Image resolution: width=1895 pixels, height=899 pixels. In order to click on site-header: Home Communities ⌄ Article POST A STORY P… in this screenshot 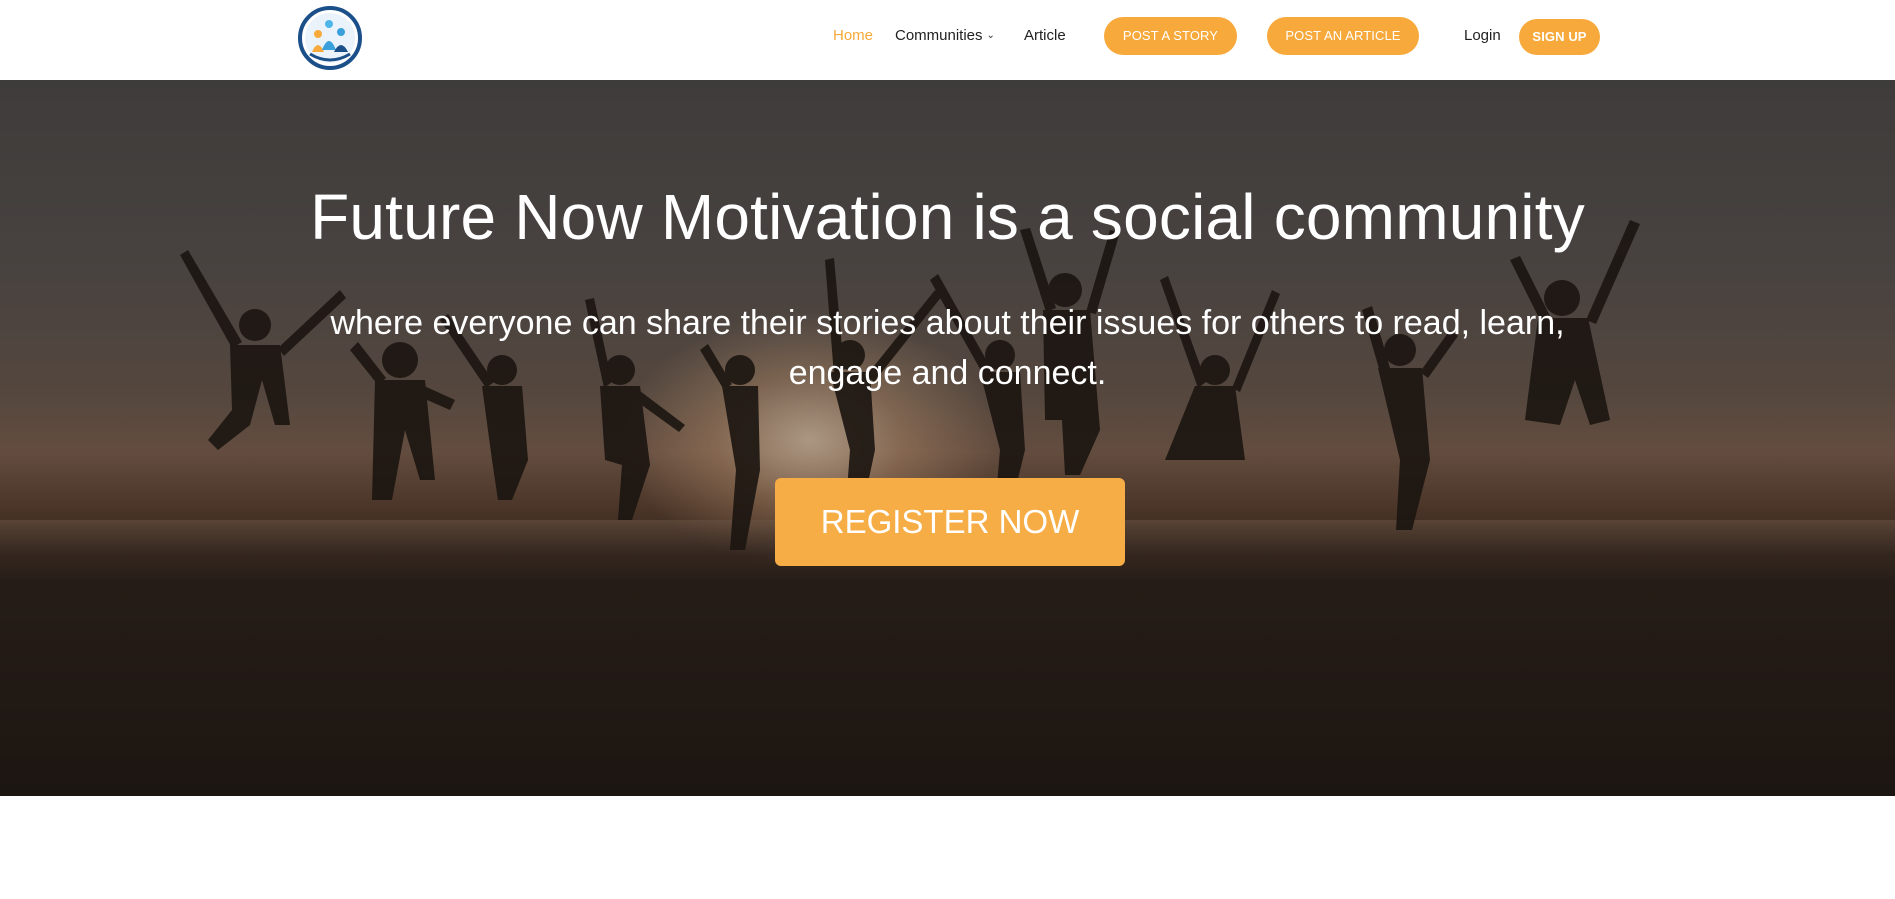, I will do `click(947, 40)`.